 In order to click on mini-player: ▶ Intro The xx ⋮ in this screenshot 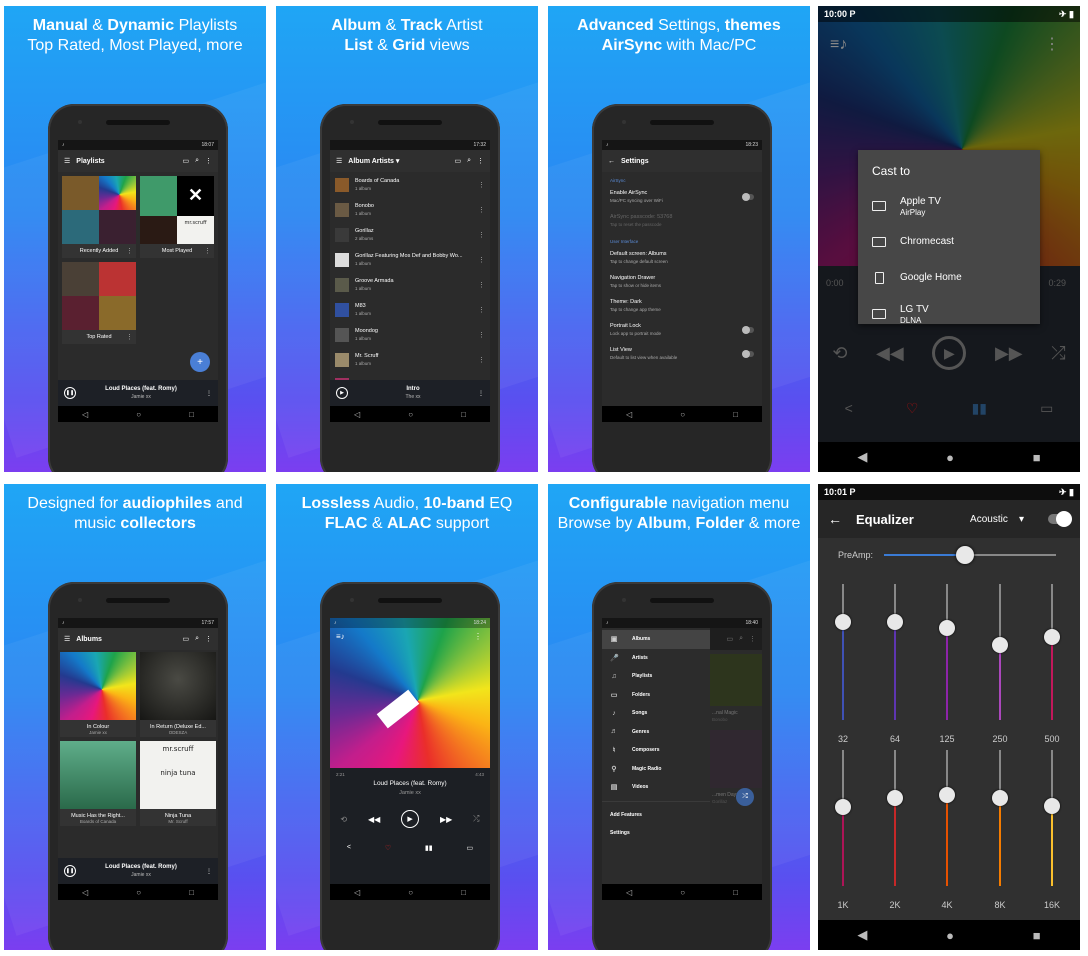, I will do `click(410, 393)`.